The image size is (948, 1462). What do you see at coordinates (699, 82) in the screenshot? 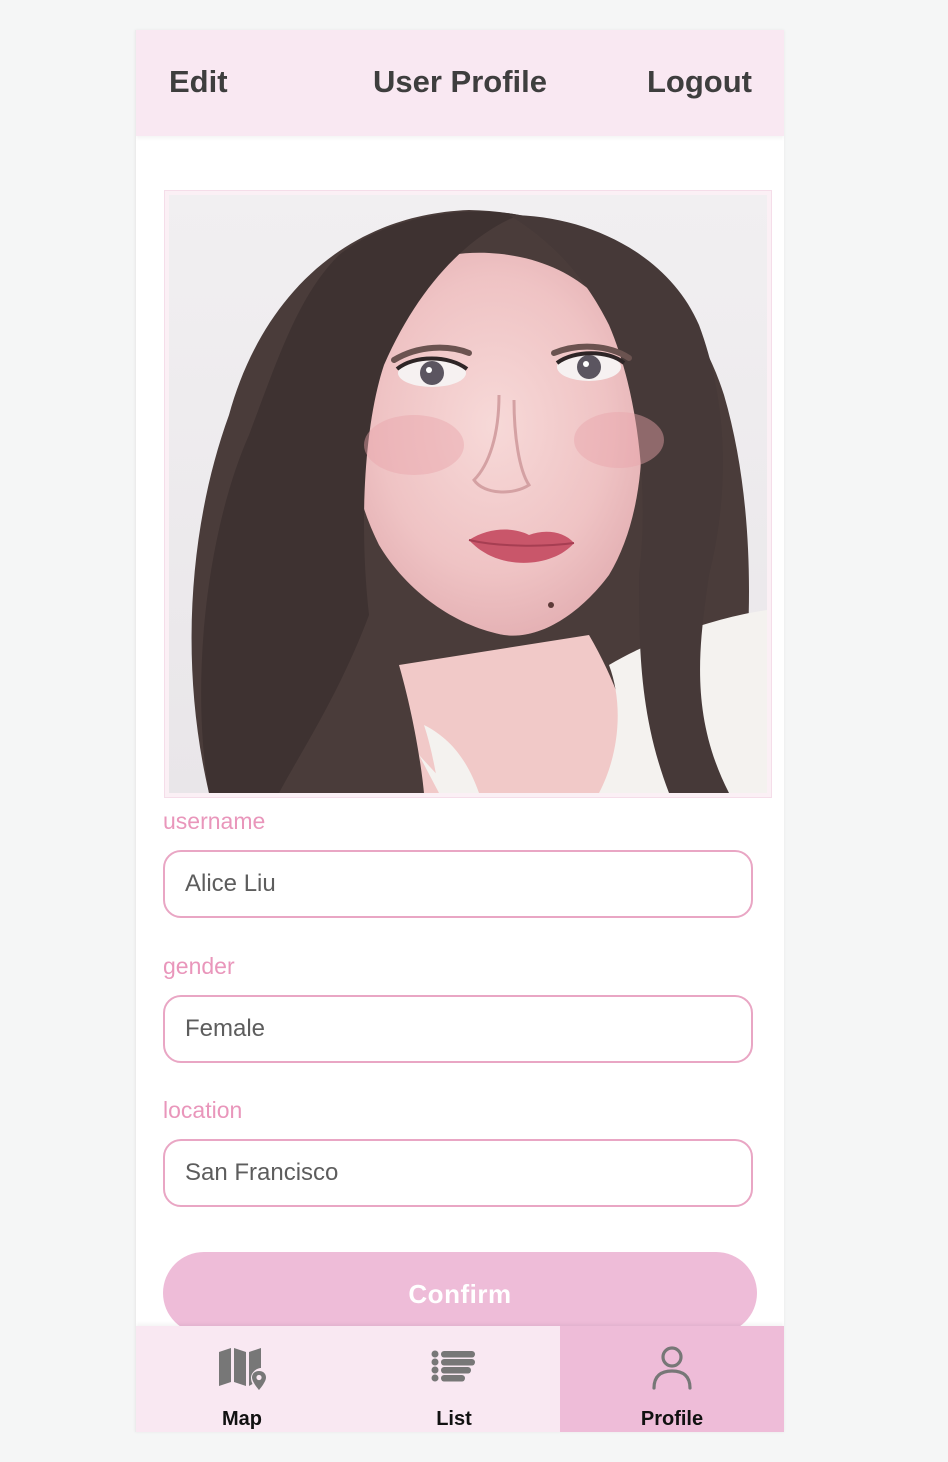
I see `logout-button: Logout` at bounding box center [699, 82].